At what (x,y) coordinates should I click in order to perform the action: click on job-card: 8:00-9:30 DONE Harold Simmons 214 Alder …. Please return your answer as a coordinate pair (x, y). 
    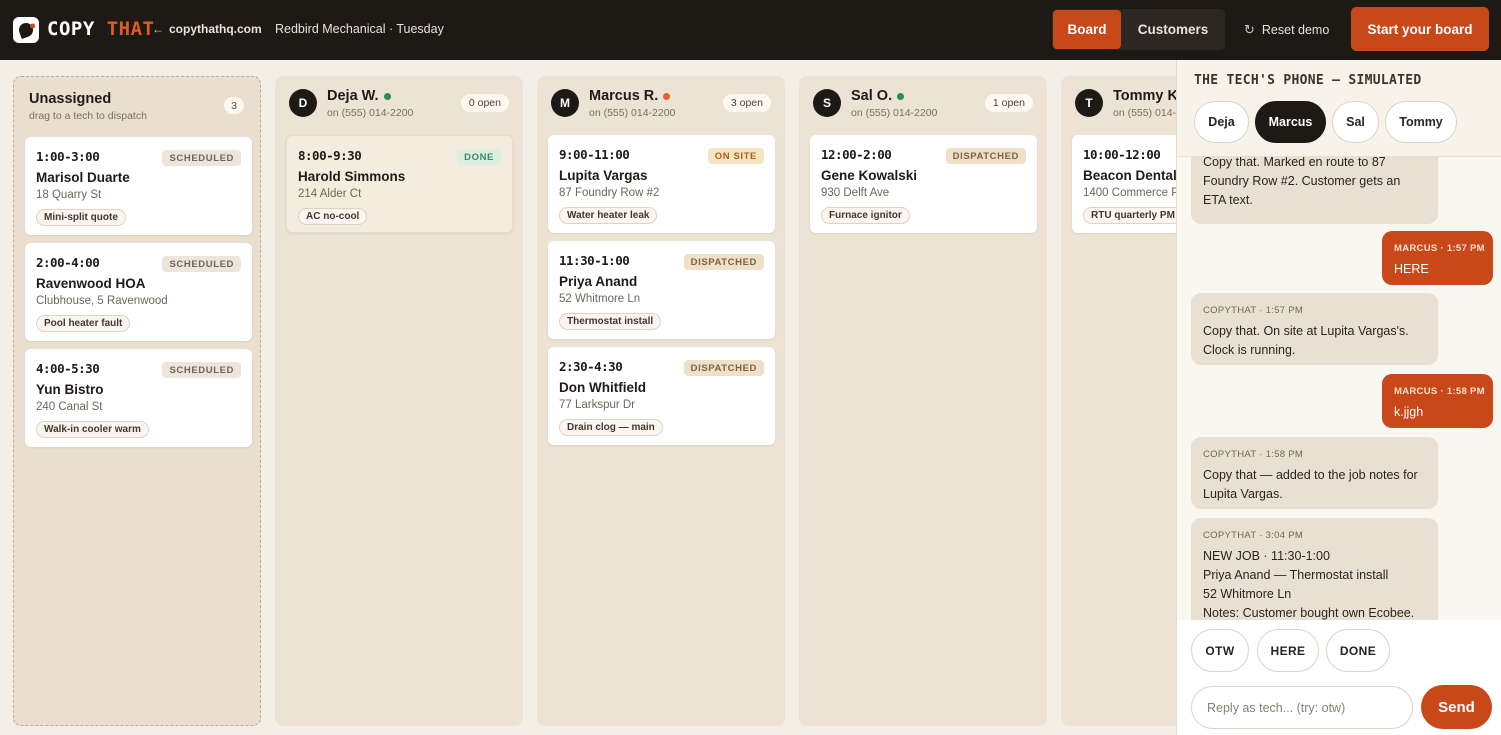
    Looking at the image, I should click on (399, 184).